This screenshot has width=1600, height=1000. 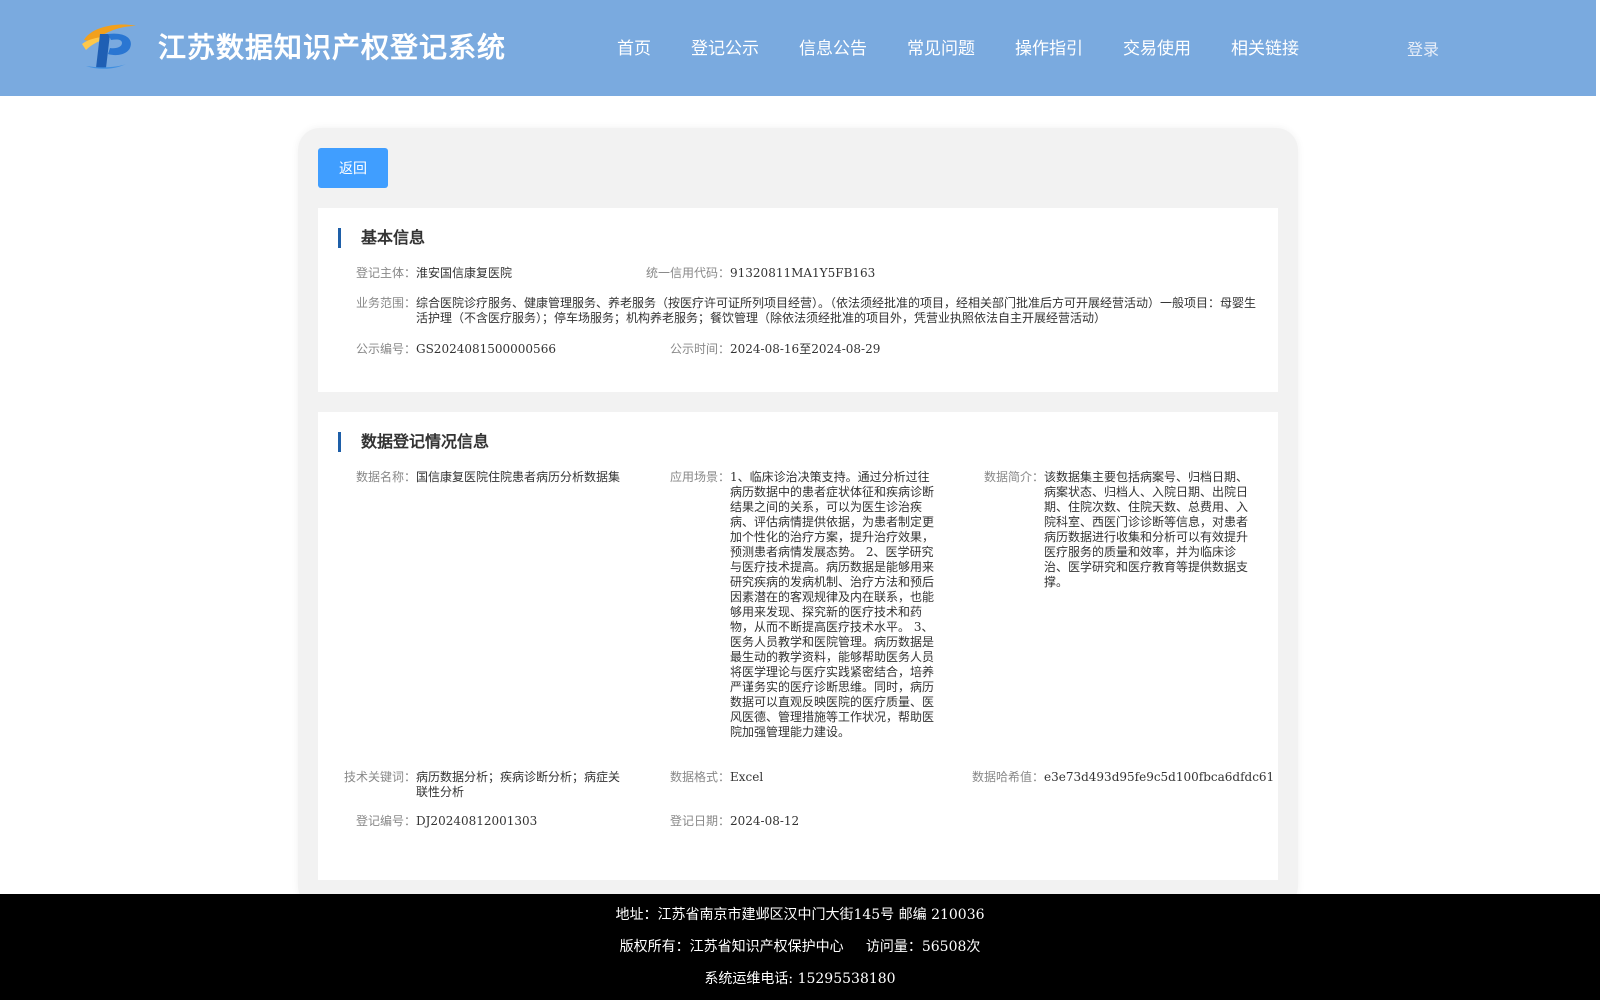 I want to click on nav-item-home: 首页, so click(x=634, y=46).